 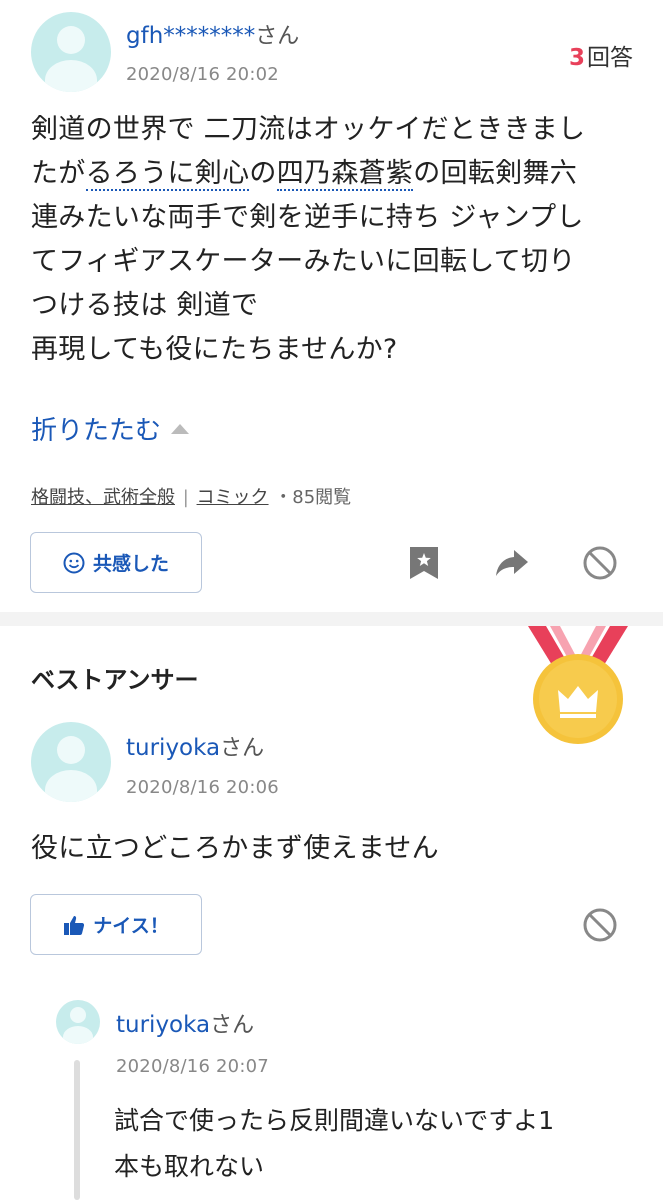 I want to click on best-answer-heading: ベストアンサー, so click(x=115, y=680).